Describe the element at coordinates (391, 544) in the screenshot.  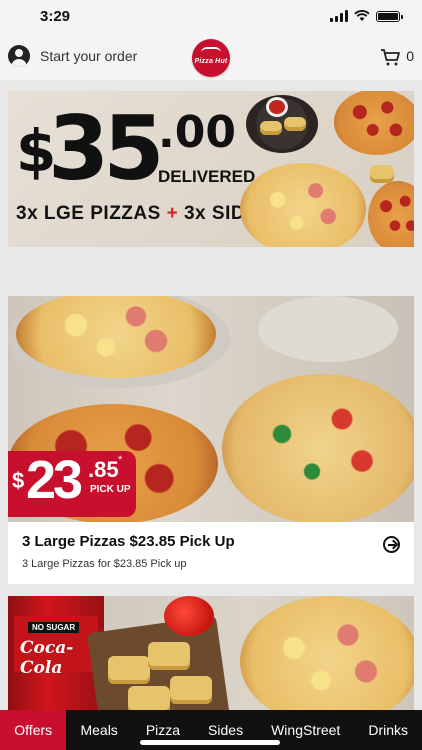
I see `arrow-right-circle-icon` at that location.